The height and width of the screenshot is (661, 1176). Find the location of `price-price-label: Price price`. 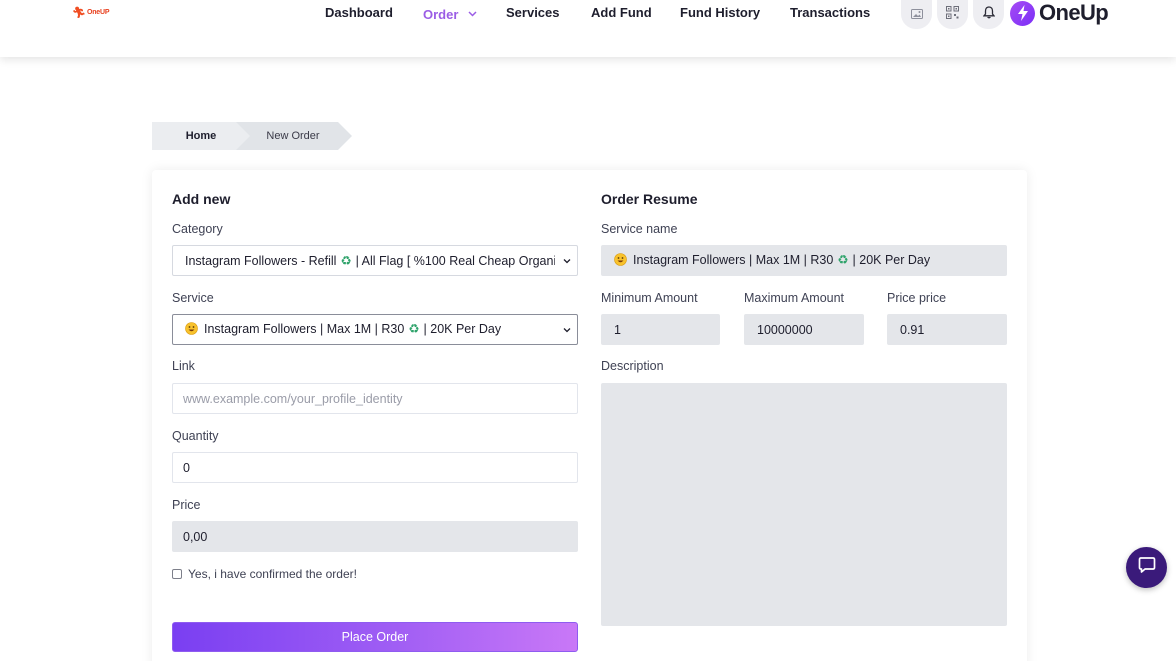

price-price-label: Price price is located at coordinates (917, 298).